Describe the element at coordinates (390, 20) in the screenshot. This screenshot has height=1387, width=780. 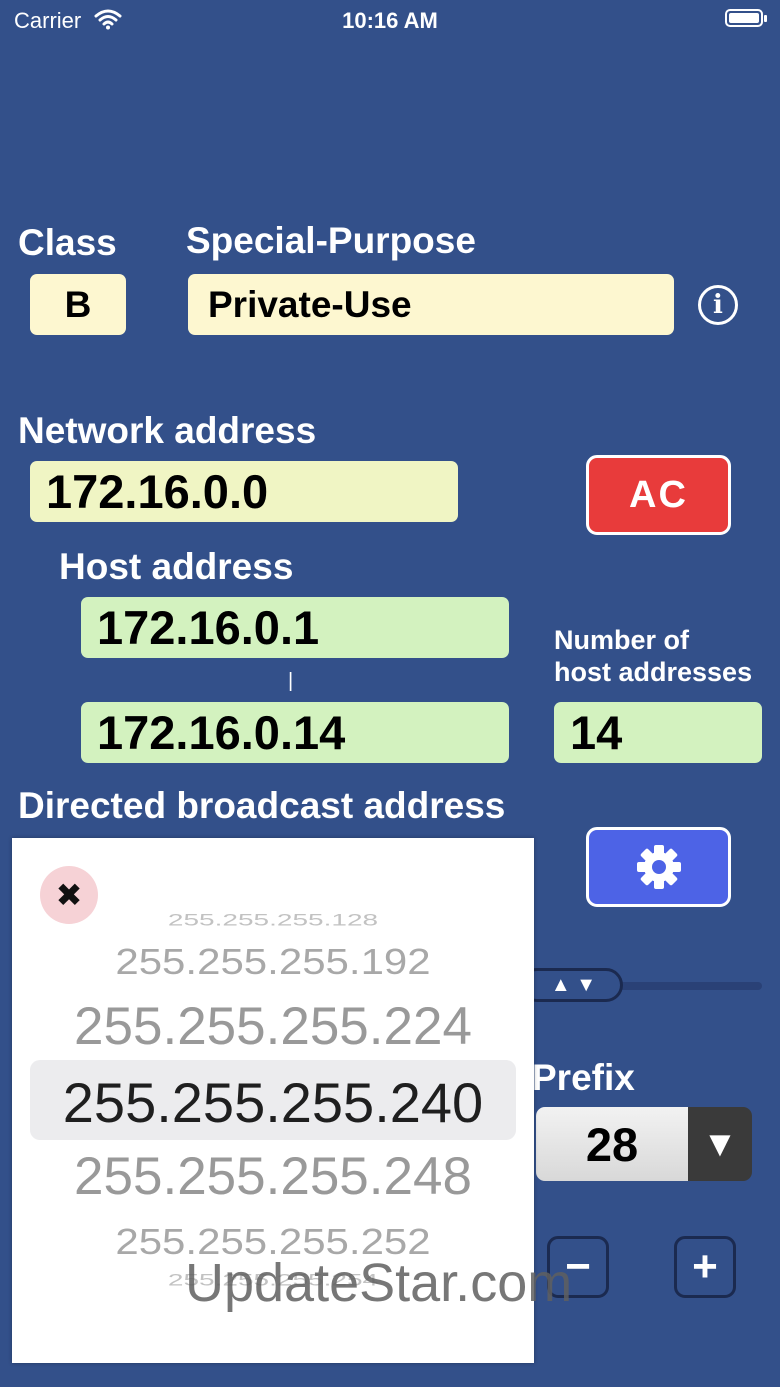
I see `clock: 10:16 AM` at that location.